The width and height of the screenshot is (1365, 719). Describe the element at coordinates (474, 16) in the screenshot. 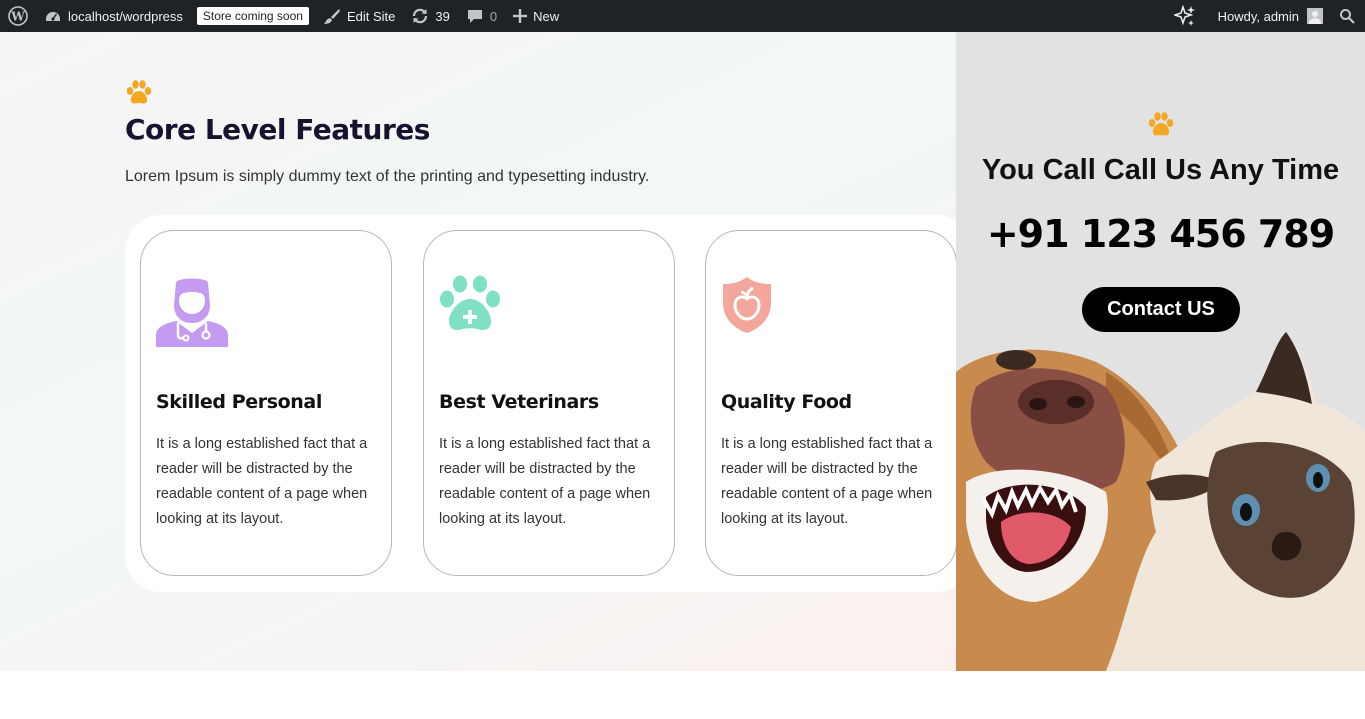

I see `comment-icon` at that location.